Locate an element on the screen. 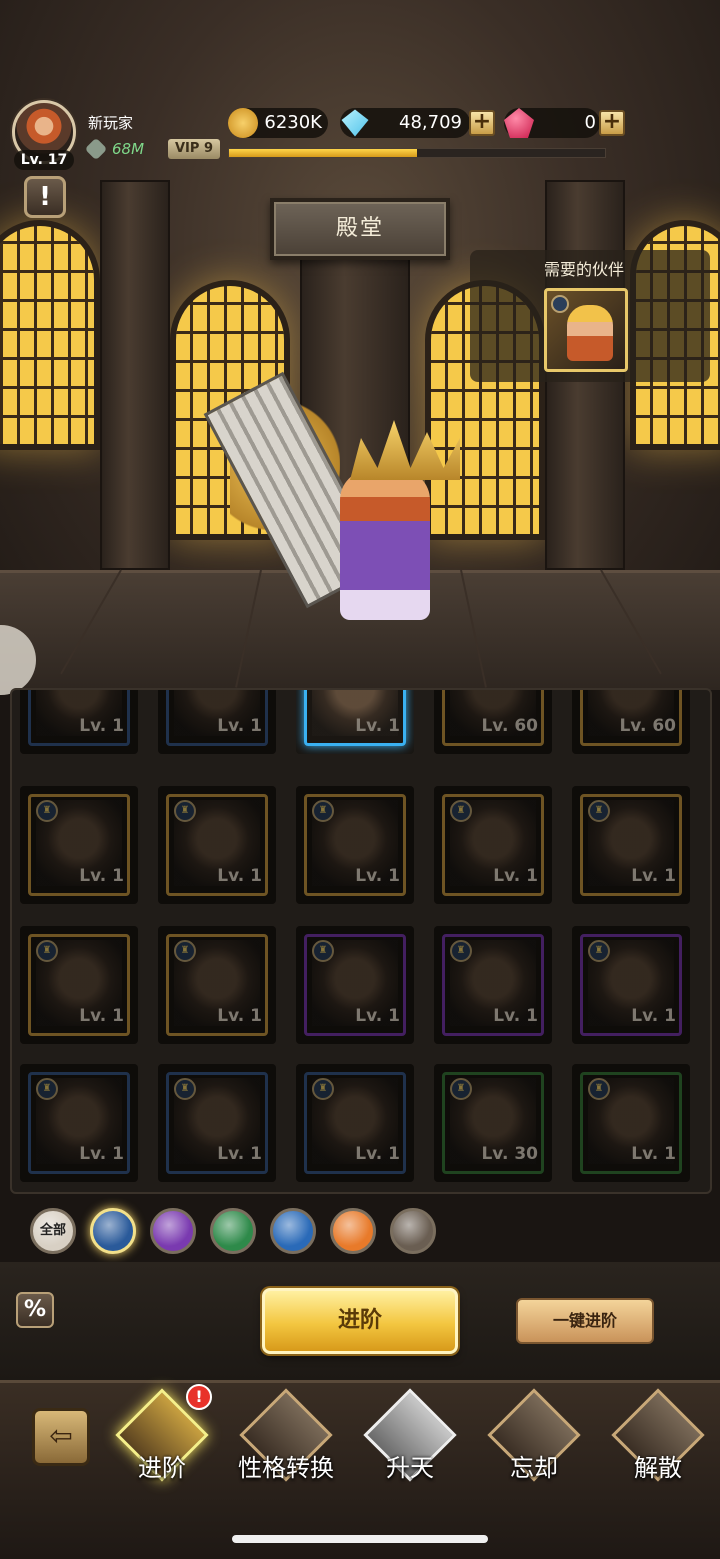 This screenshot has width=720, height=1559. nav-label: 升天 is located at coordinates (410, 1468).